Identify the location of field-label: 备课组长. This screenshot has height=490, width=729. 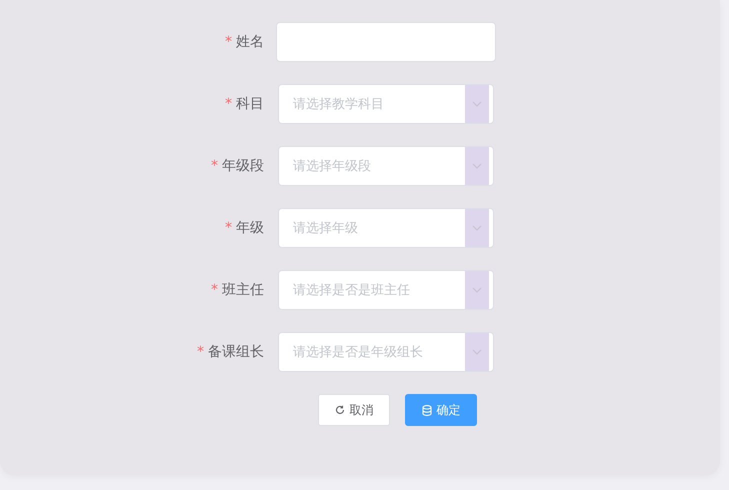
(236, 352).